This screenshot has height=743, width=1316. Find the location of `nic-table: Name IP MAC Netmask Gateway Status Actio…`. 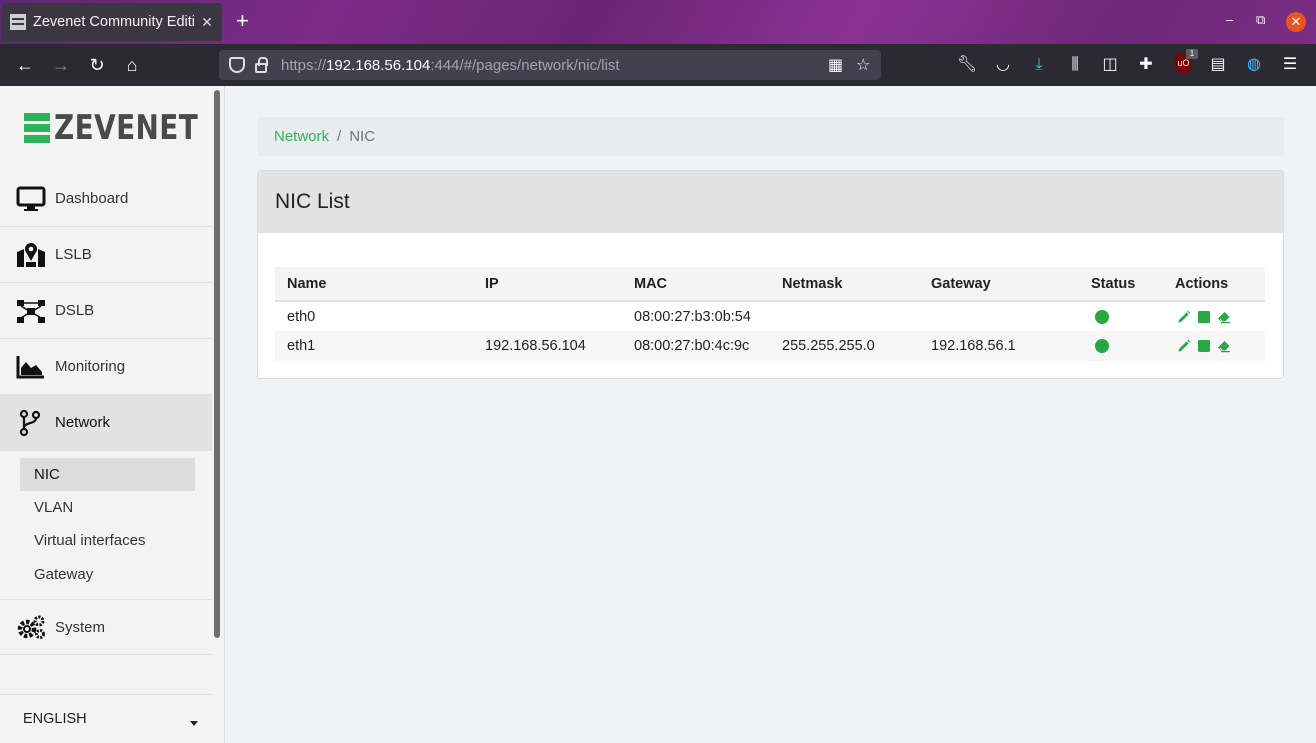

nic-table: Name IP MAC Netmask Gateway Status Actio… is located at coordinates (770, 314).